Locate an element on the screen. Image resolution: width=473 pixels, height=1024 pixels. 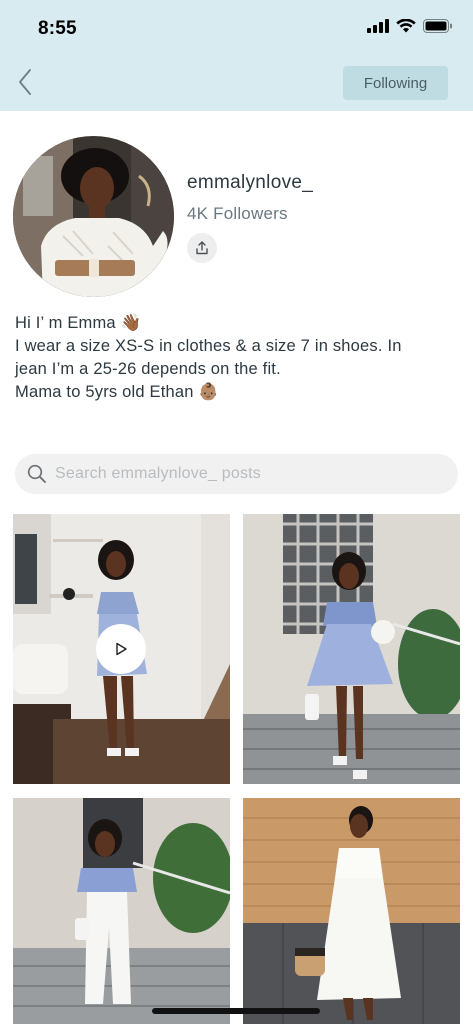
chevron-left-icon is located at coordinates (25, 82).